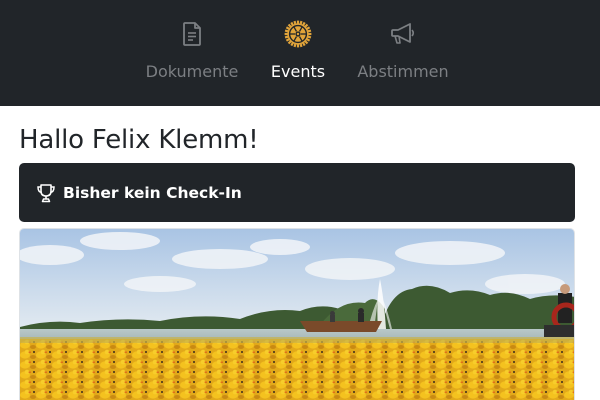  Describe the element at coordinates (46, 193) in the screenshot. I see `trophy-icon` at that location.